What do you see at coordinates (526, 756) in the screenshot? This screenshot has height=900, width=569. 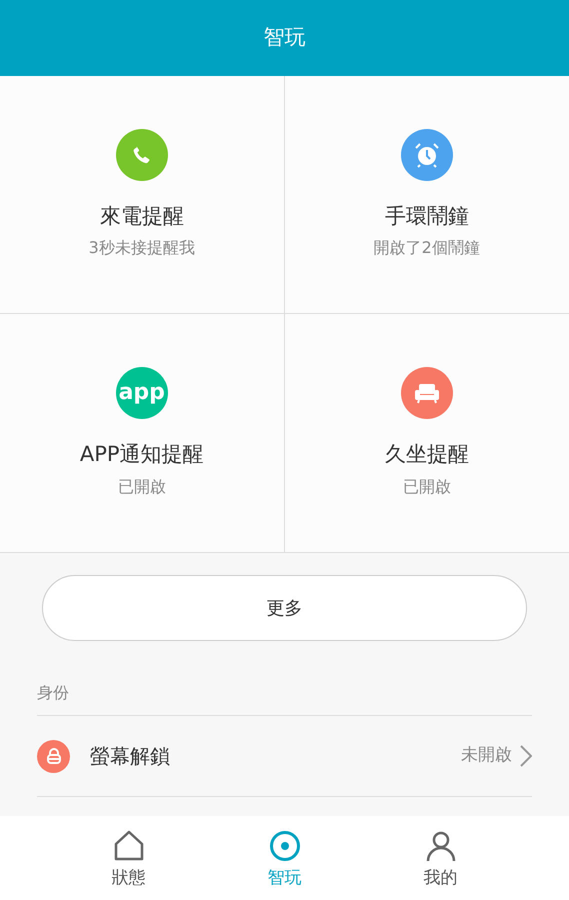 I see `chevron-right-icon` at bounding box center [526, 756].